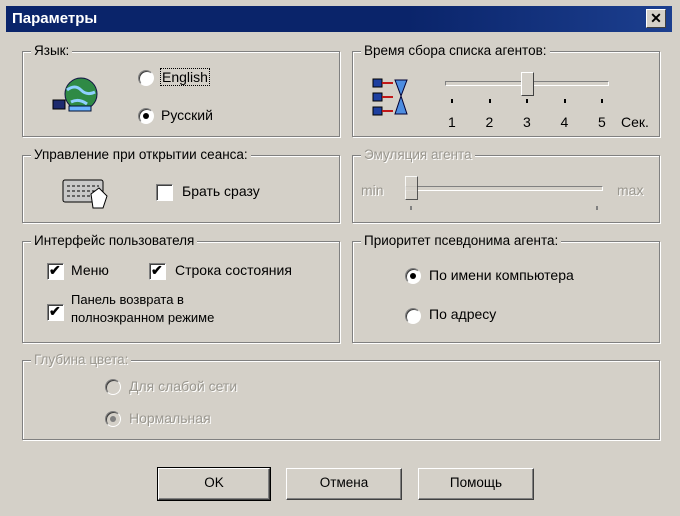 The height and width of the screenshot is (516, 680). What do you see at coordinates (114, 240) in the screenshot?
I see `user-interface-legend: Интерфейс пользователя` at bounding box center [114, 240].